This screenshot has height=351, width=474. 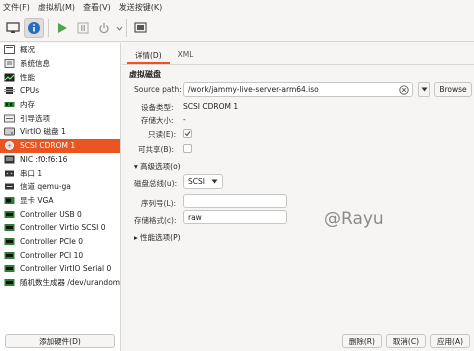 I want to click on sidebar-item-controller-virtio-scsi: Controller Virtio SCSI 0, so click(x=60, y=228).